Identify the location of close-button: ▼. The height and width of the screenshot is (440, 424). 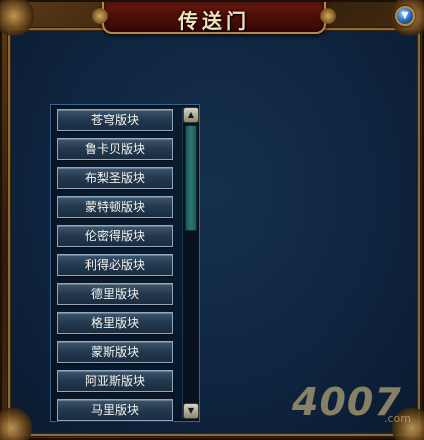
(405, 16).